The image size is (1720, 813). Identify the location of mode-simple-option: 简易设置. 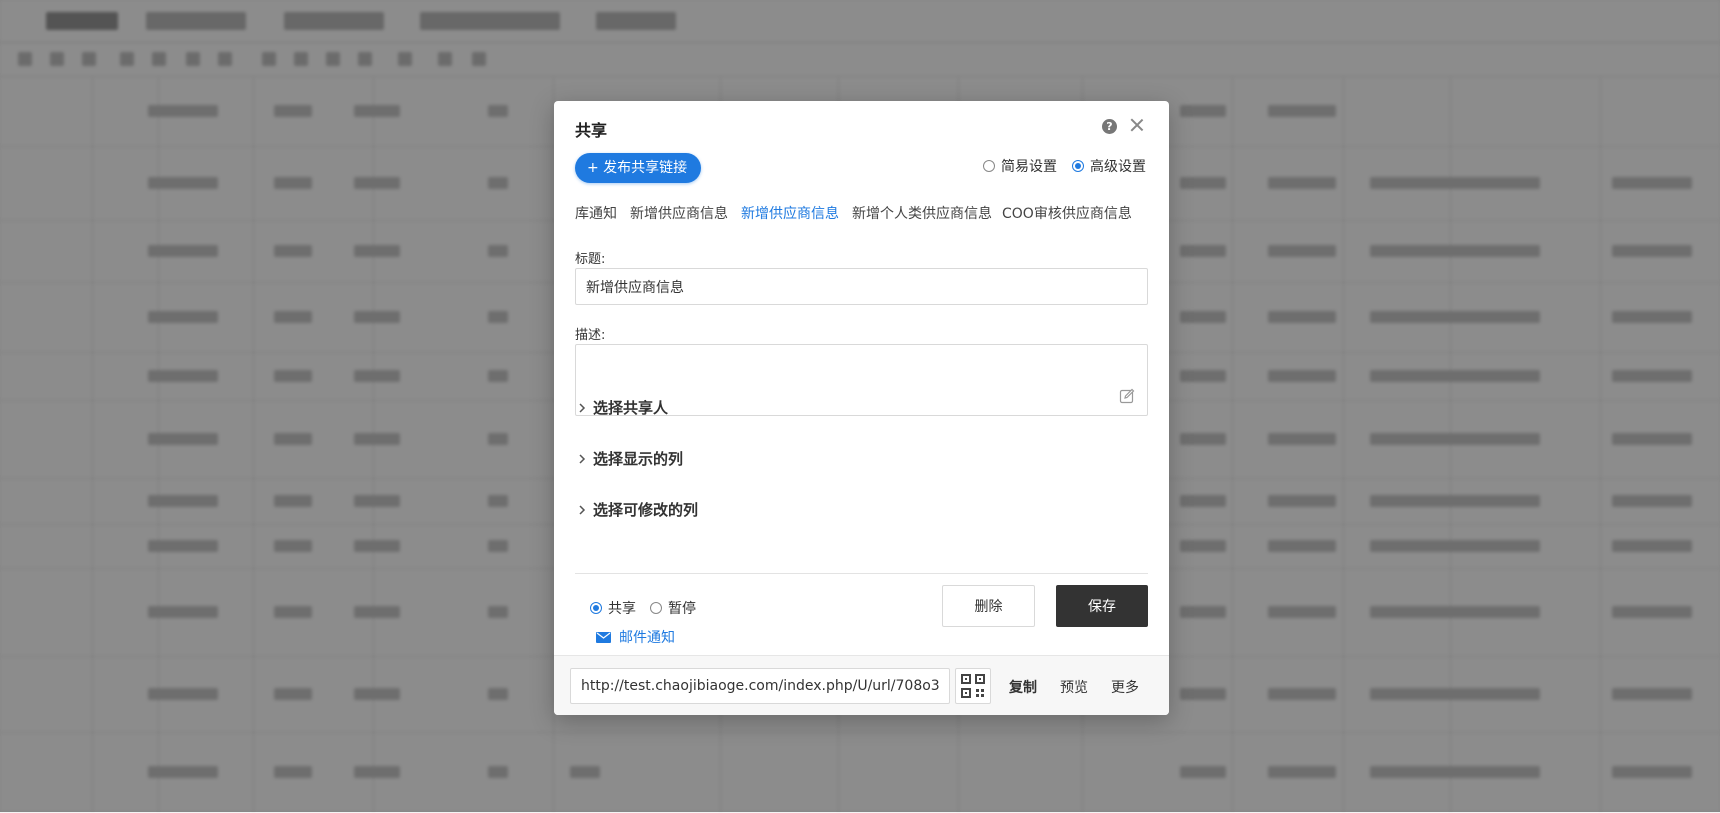
(1020, 166).